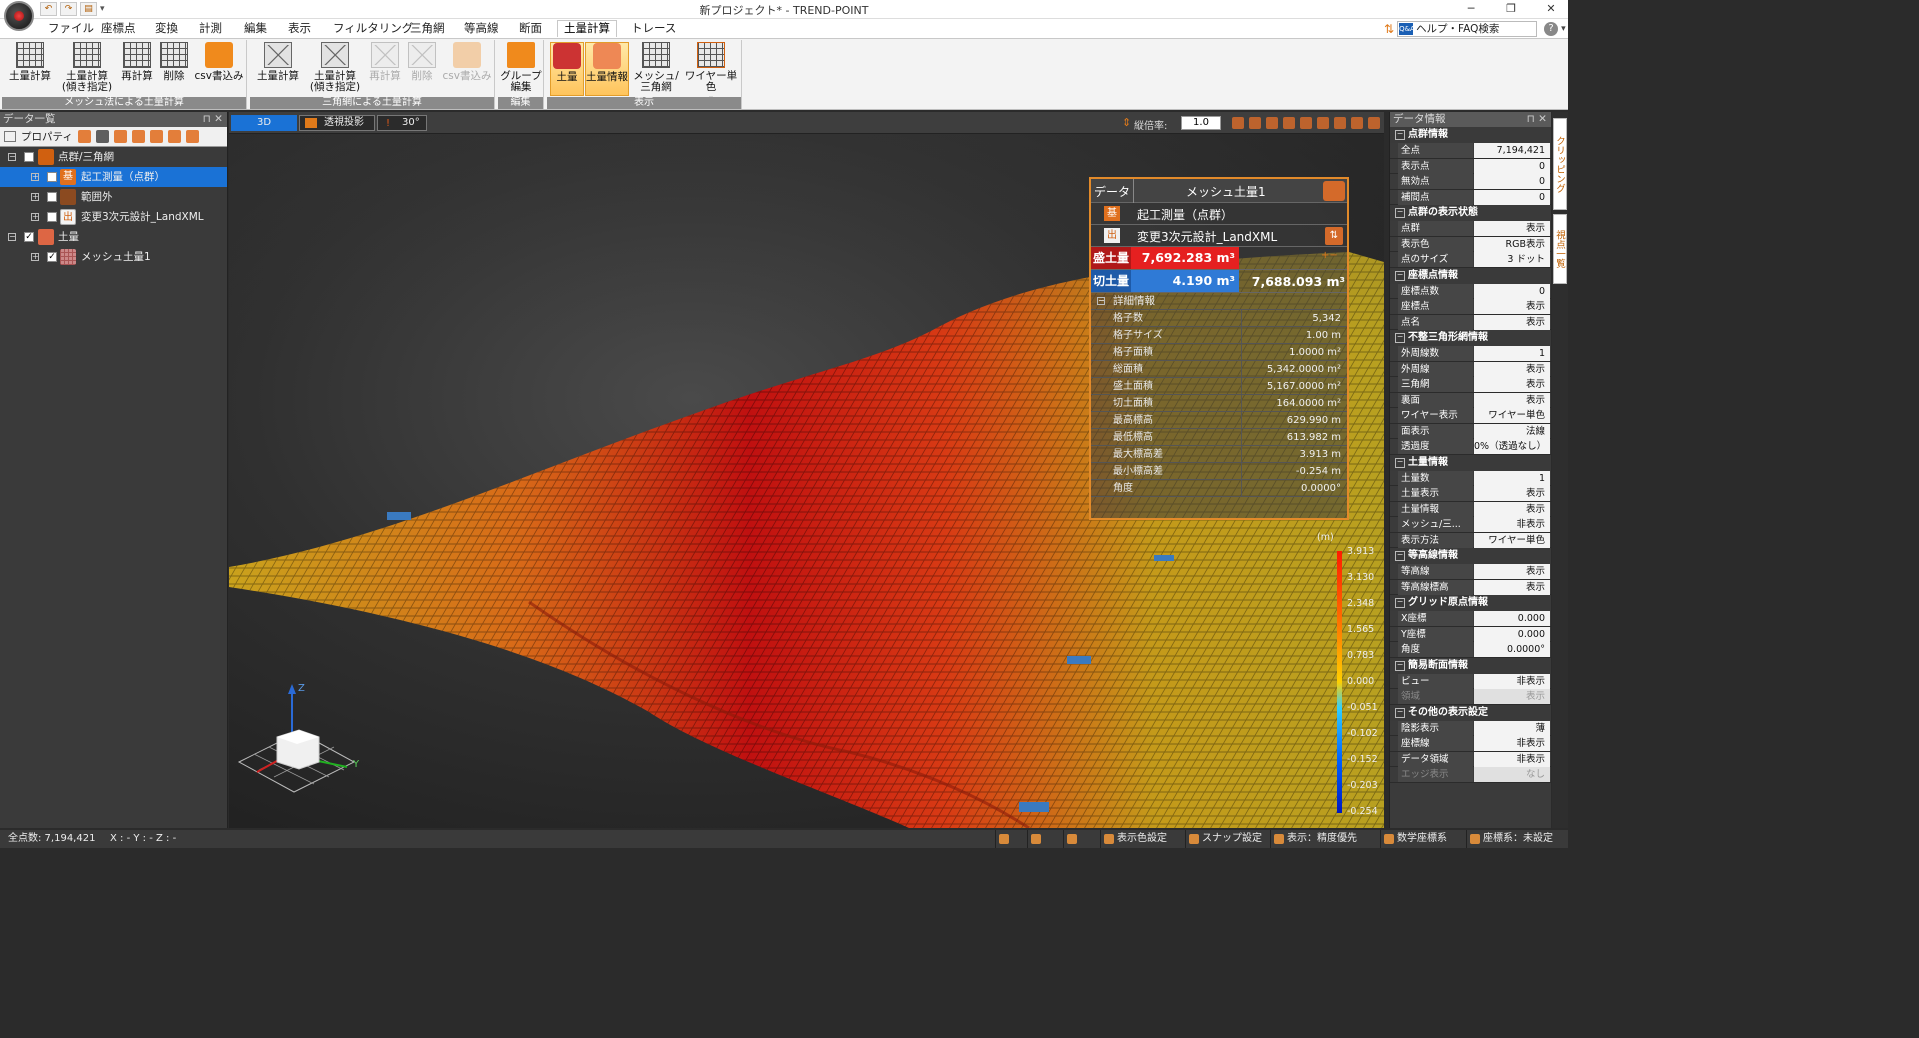  What do you see at coordinates (1272, 123) in the screenshot?
I see `front-view-icon` at bounding box center [1272, 123].